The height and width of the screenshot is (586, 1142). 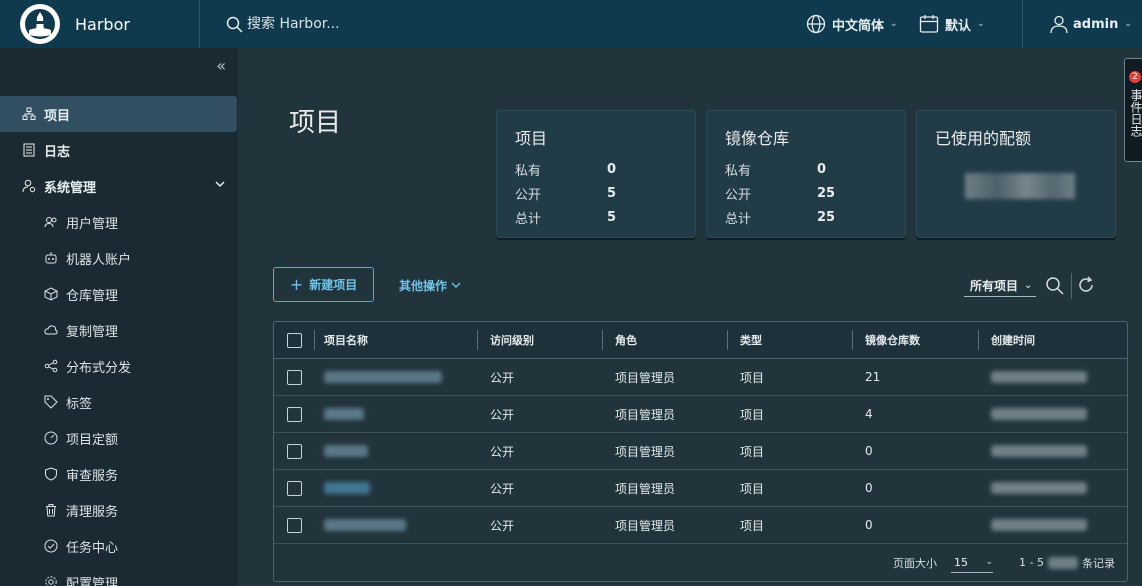 I want to click on sidebar-item-label: 仓库管理, so click(x=92, y=296).